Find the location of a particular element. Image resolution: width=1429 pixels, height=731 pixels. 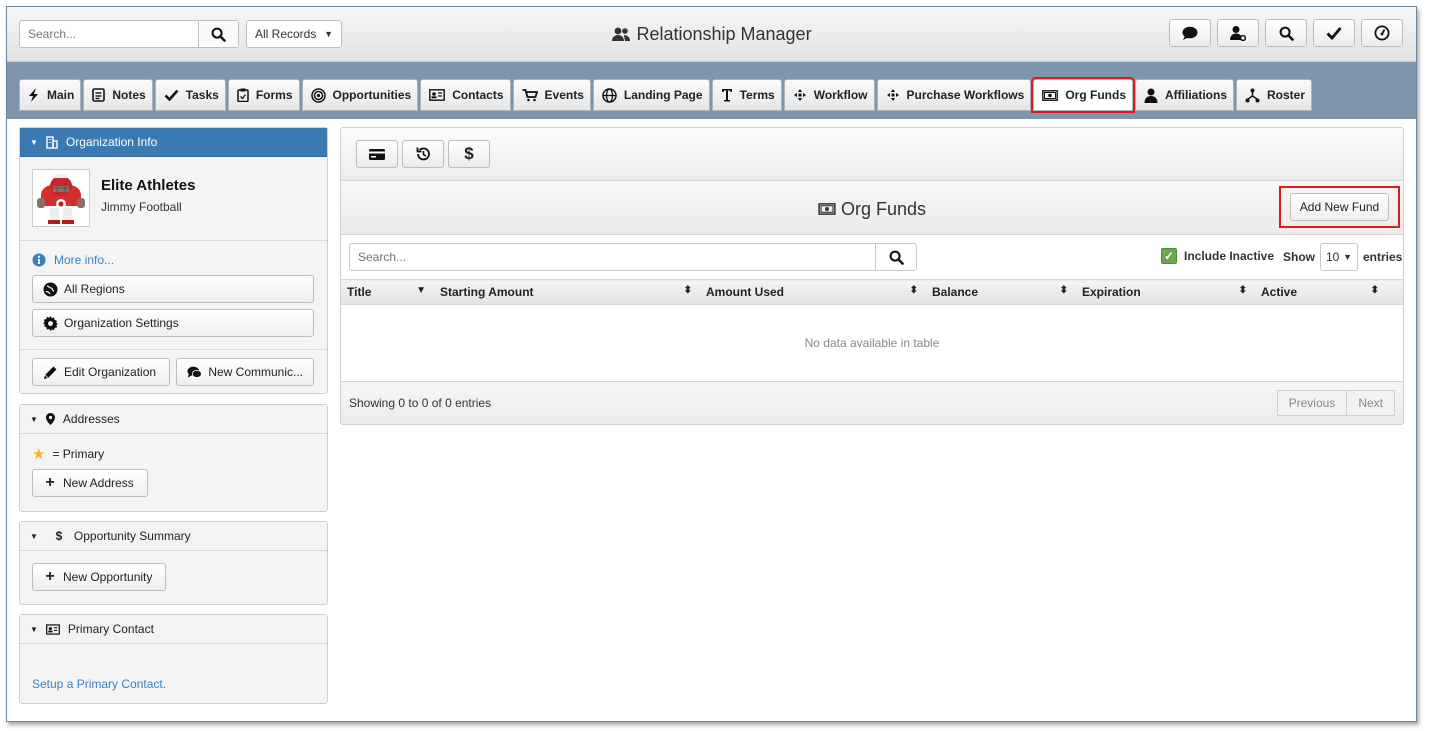

addresses-header: ▼ Addresses is located at coordinates (173, 419).